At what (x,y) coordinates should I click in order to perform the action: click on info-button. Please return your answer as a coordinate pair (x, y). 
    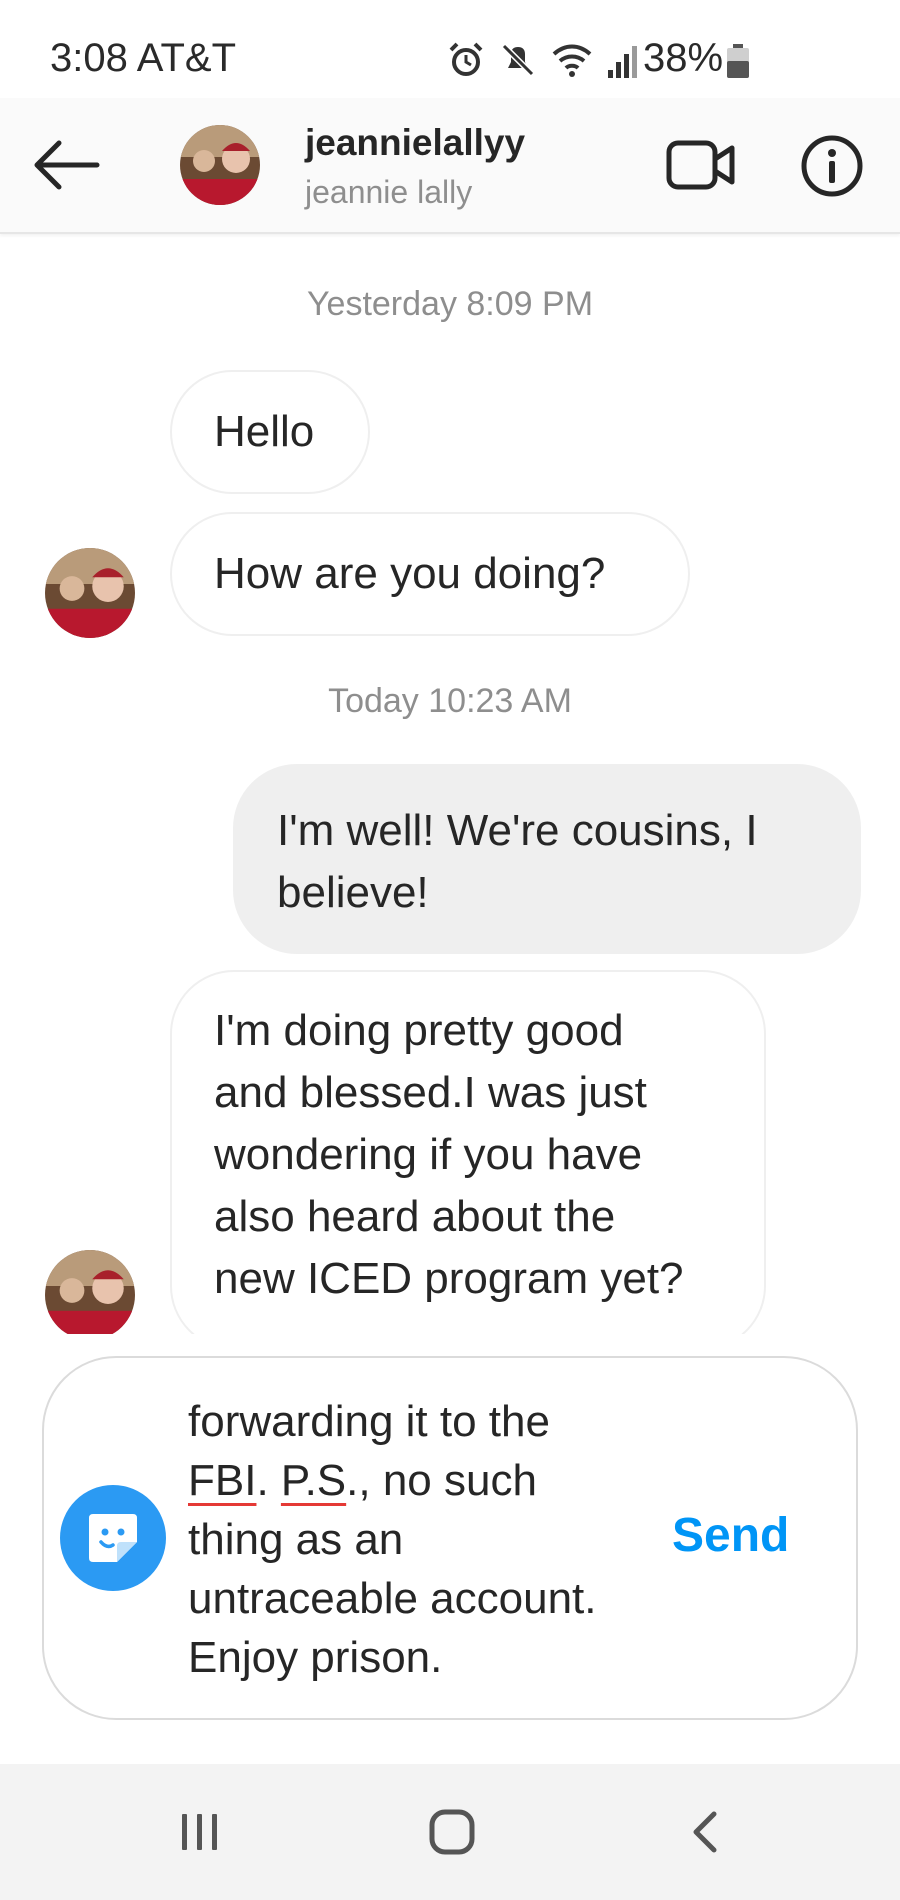
    Looking at the image, I should click on (832, 166).